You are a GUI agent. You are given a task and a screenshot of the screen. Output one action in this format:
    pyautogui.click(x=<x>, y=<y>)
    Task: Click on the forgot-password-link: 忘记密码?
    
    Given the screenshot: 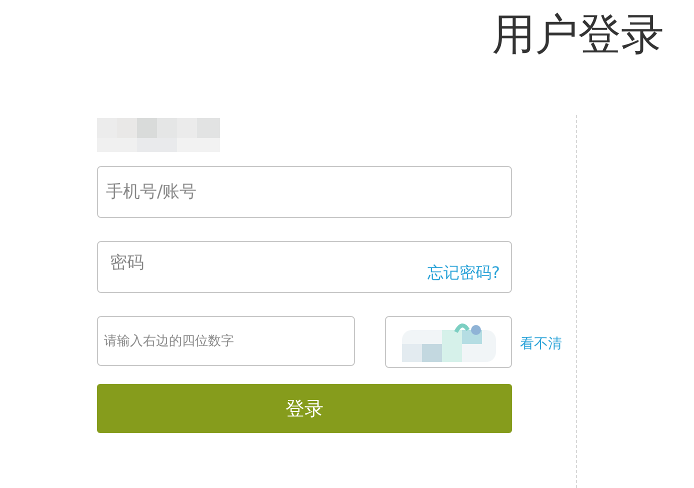 What is the action you would take?
    pyautogui.click(x=464, y=273)
    